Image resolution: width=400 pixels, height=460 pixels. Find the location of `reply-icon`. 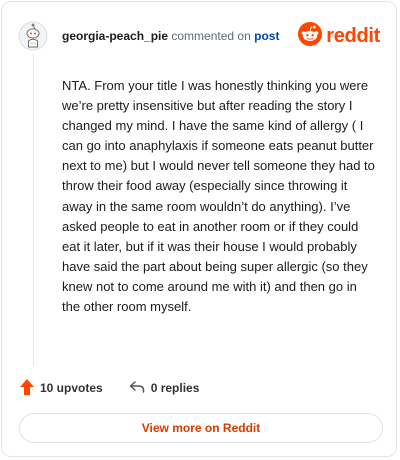

reply-icon is located at coordinates (140, 388).